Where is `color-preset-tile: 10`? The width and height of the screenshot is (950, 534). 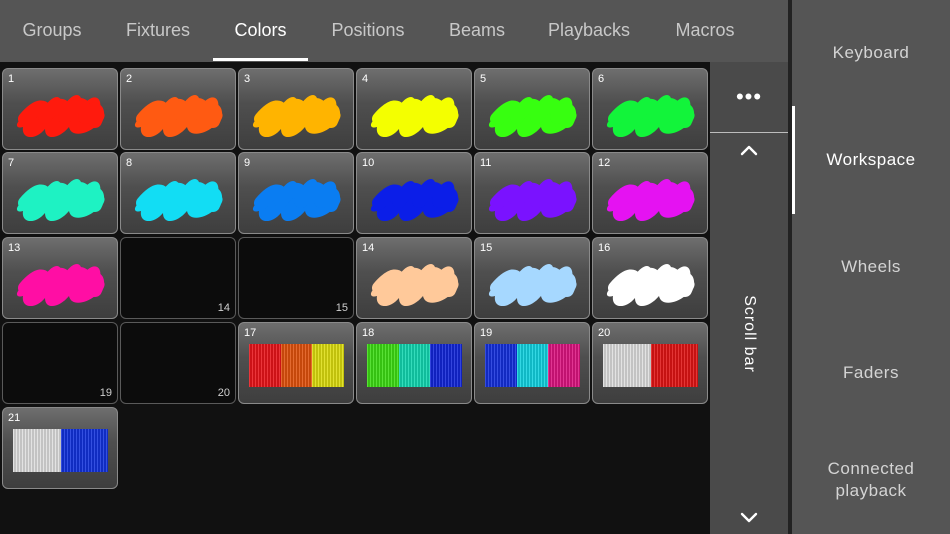
color-preset-tile: 10 is located at coordinates (414, 193).